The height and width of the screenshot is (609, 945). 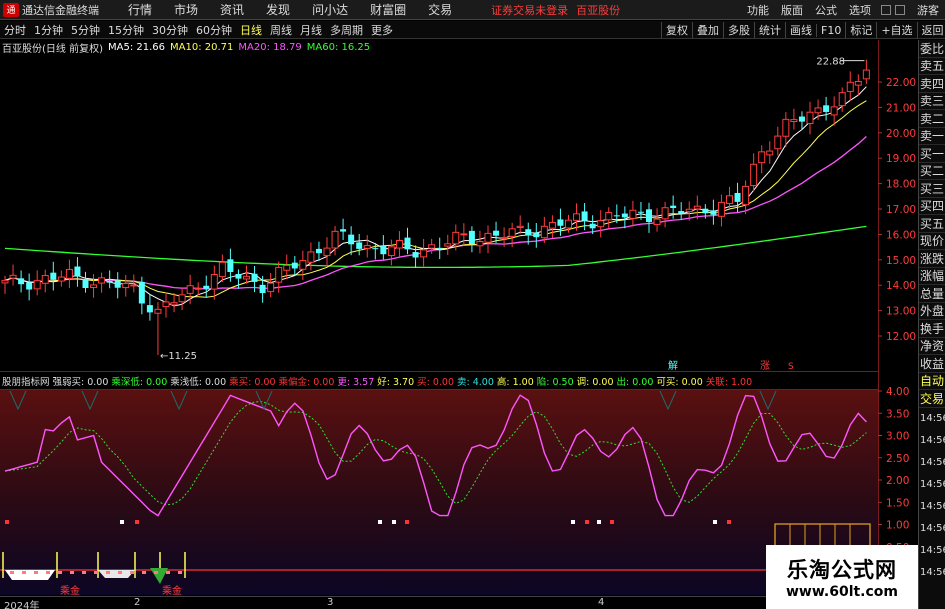 What do you see at coordinates (932, 276) in the screenshot?
I see `side-panel-item: 涨幅` at bounding box center [932, 276].